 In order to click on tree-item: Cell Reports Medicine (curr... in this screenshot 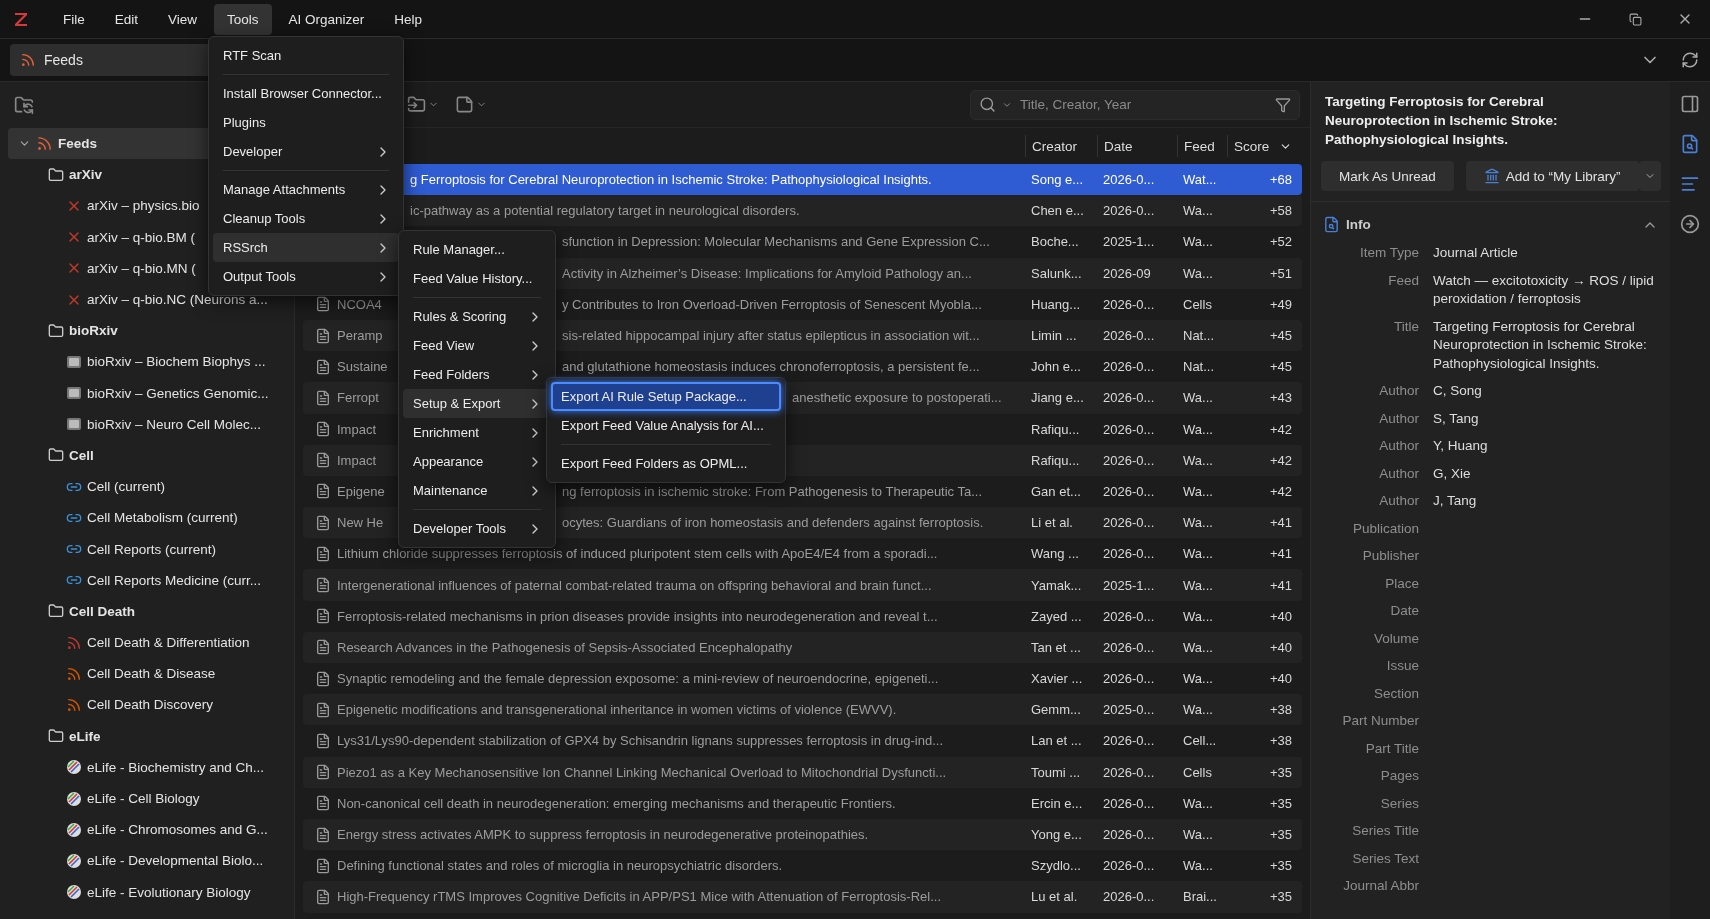, I will do `click(147, 580)`.